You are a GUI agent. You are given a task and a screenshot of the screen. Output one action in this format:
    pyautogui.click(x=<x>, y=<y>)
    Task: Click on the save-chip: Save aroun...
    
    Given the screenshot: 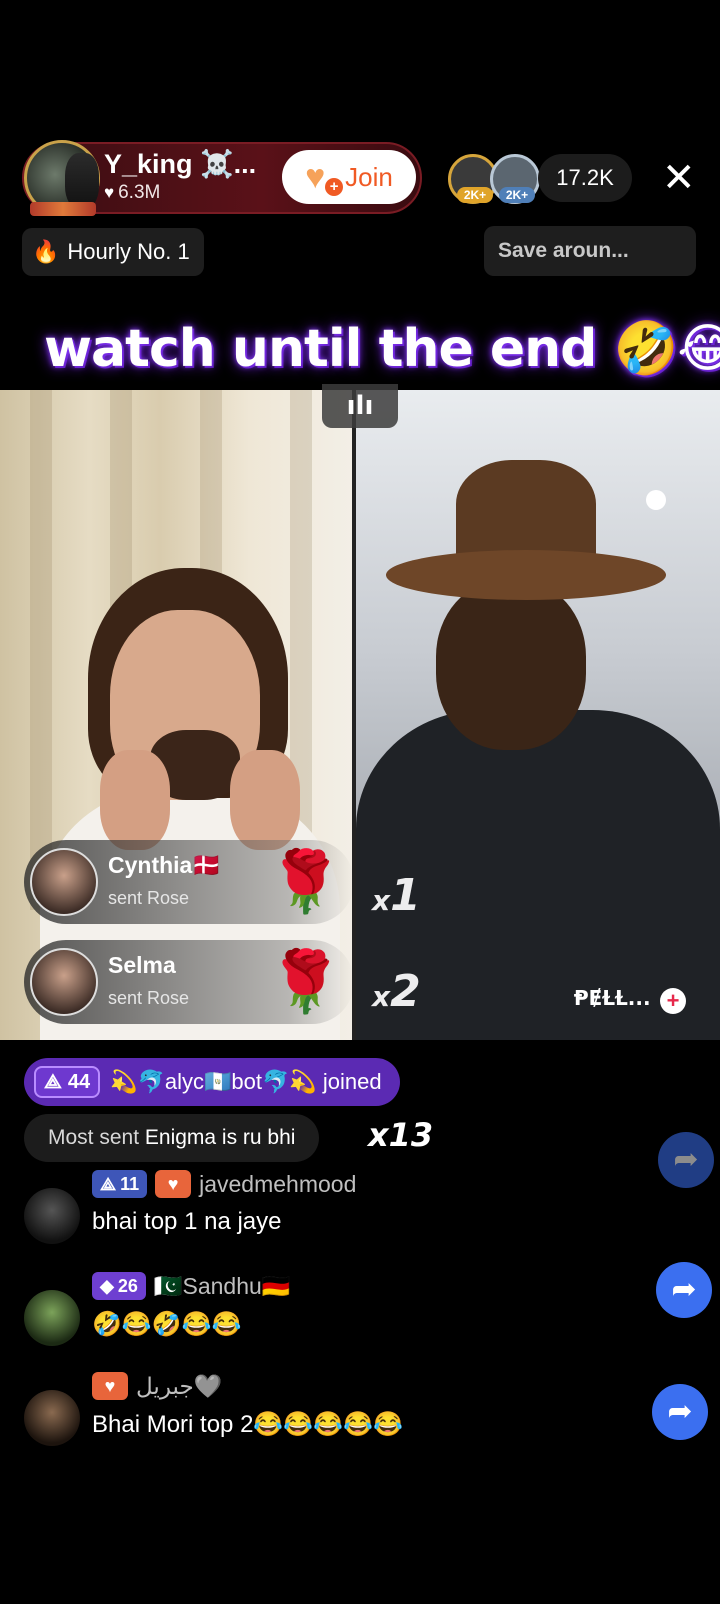 What is the action you would take?
    pyautogui.click(x=590, y=251)
    